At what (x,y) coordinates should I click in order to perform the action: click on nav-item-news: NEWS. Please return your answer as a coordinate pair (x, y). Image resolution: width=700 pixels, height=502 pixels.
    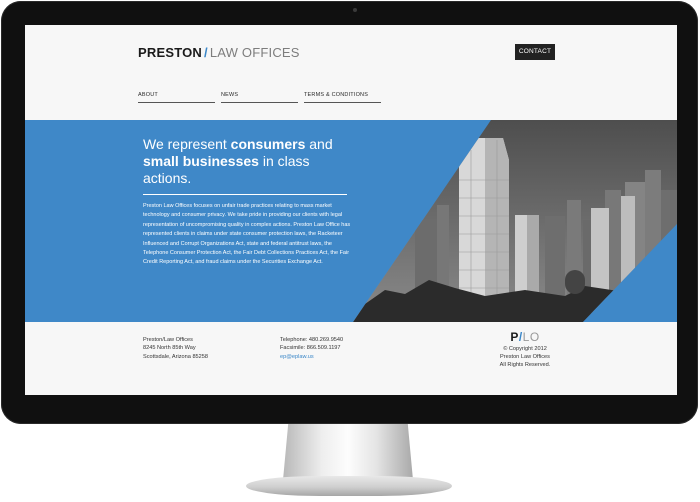
    Looking at the image, I should click on (259, 97).